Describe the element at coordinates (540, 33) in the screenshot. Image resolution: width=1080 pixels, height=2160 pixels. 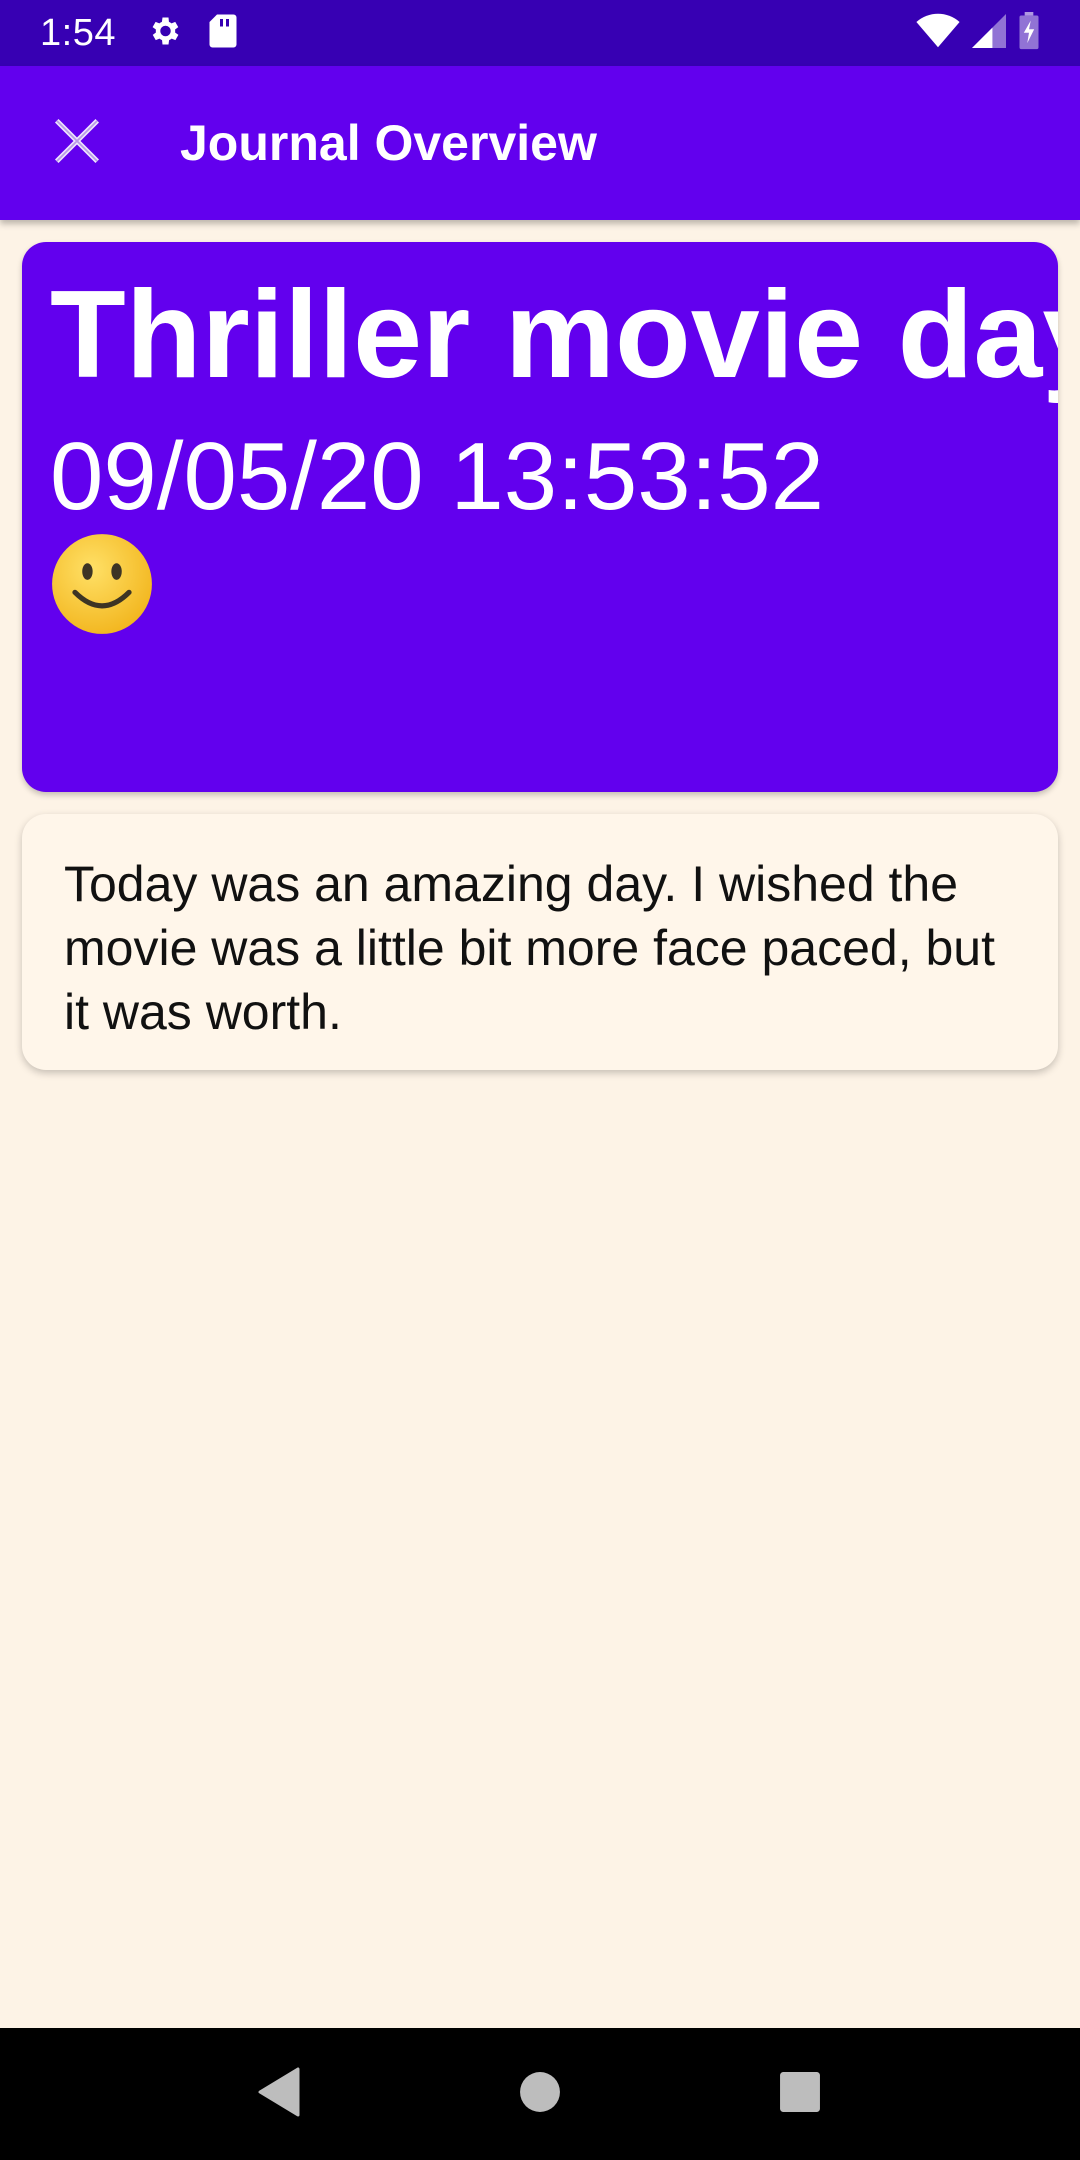
I see `status-bar: 1:54` at that location.